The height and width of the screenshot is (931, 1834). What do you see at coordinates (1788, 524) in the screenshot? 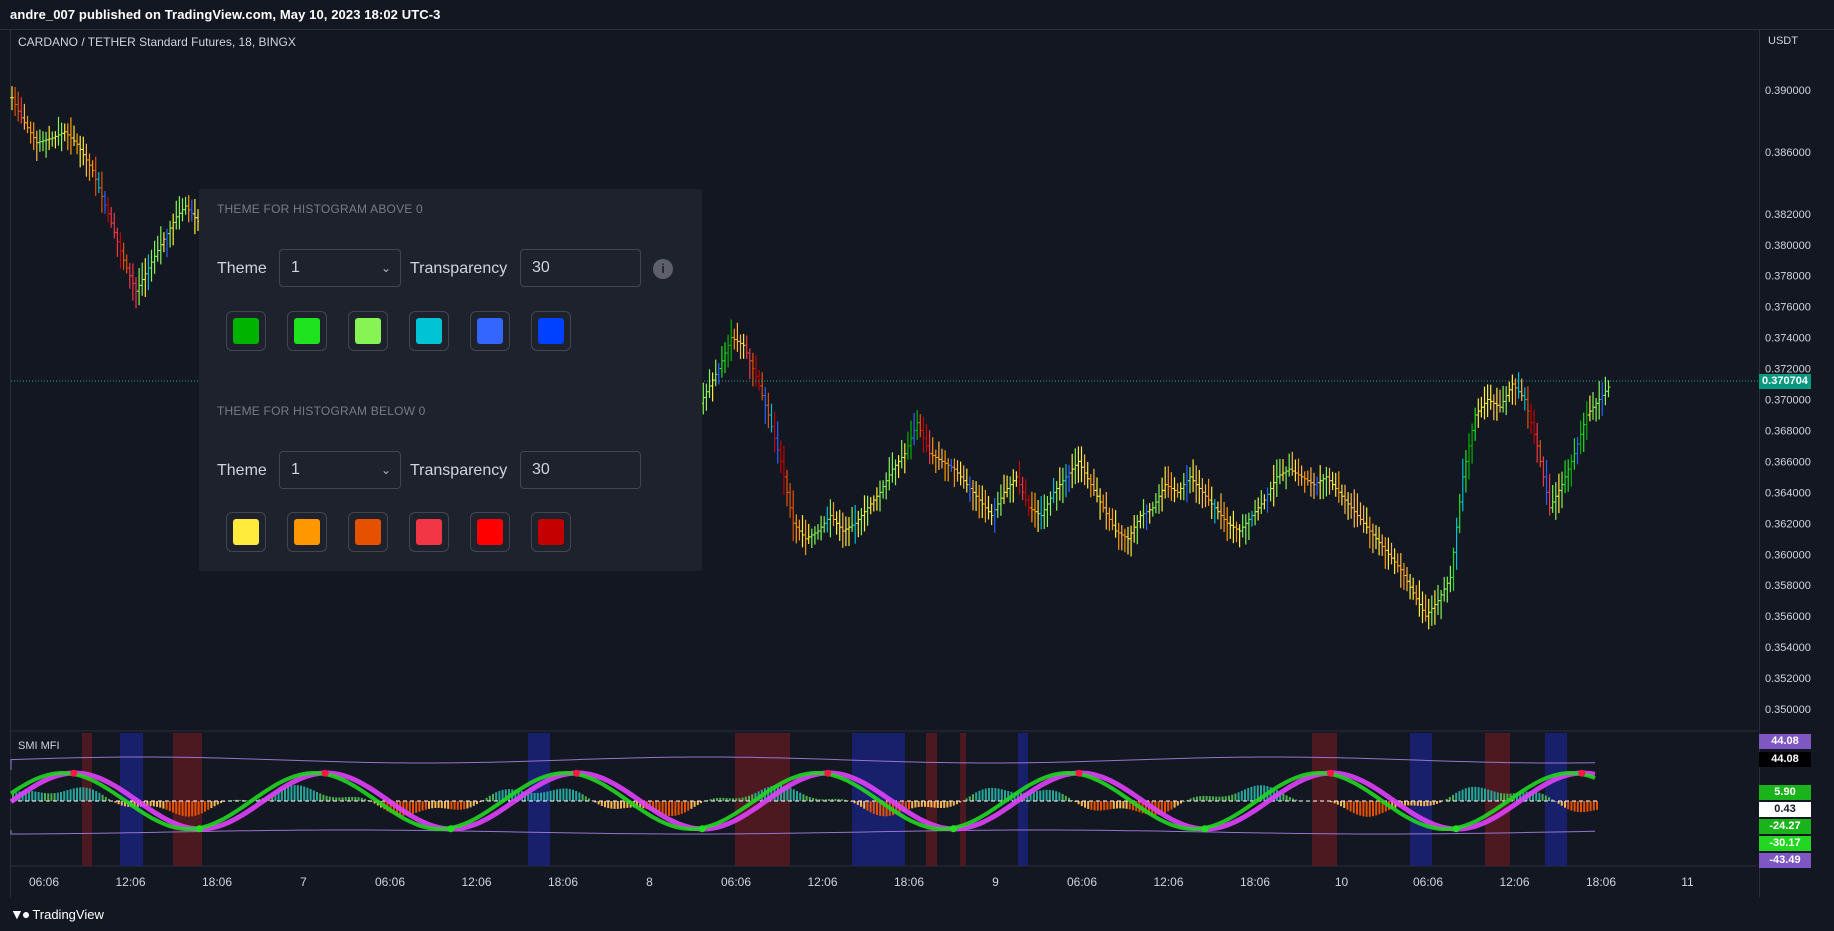
I see `price-tick-label: 0.362000` at bounding box center [1788, 524].